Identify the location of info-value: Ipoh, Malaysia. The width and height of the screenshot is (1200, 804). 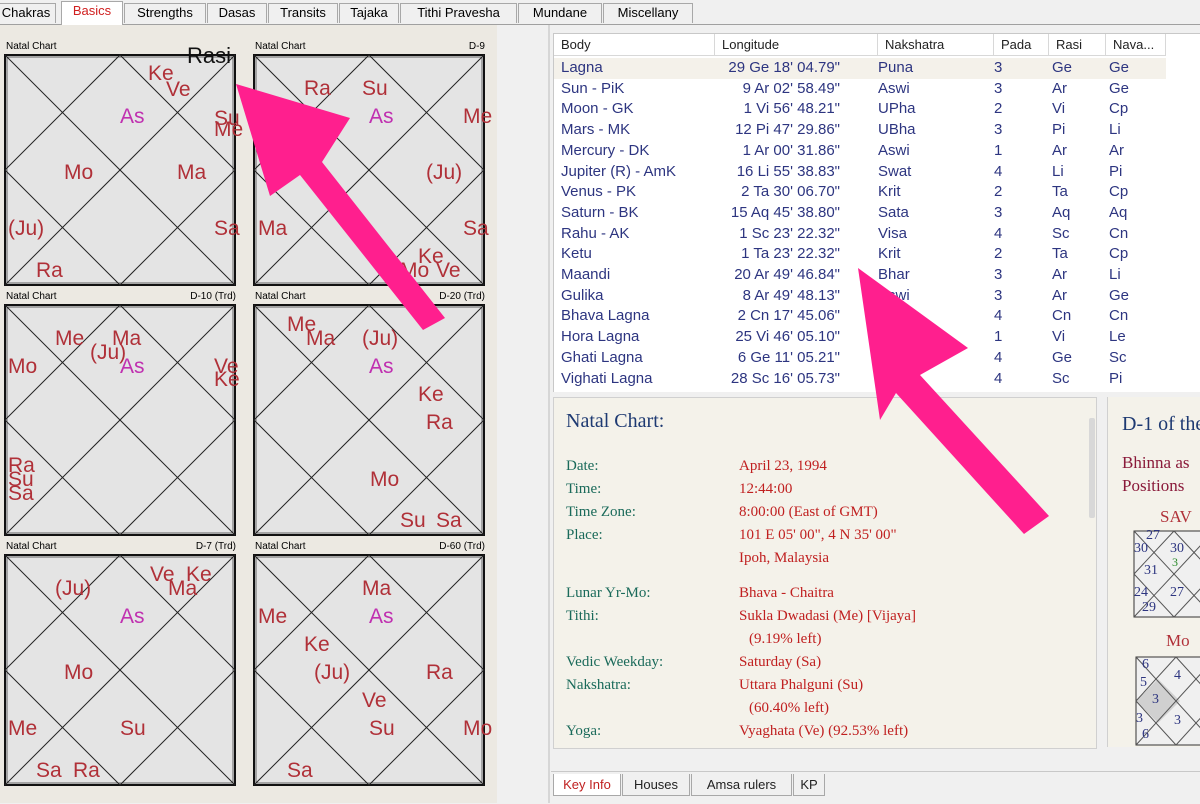
(784, 558).